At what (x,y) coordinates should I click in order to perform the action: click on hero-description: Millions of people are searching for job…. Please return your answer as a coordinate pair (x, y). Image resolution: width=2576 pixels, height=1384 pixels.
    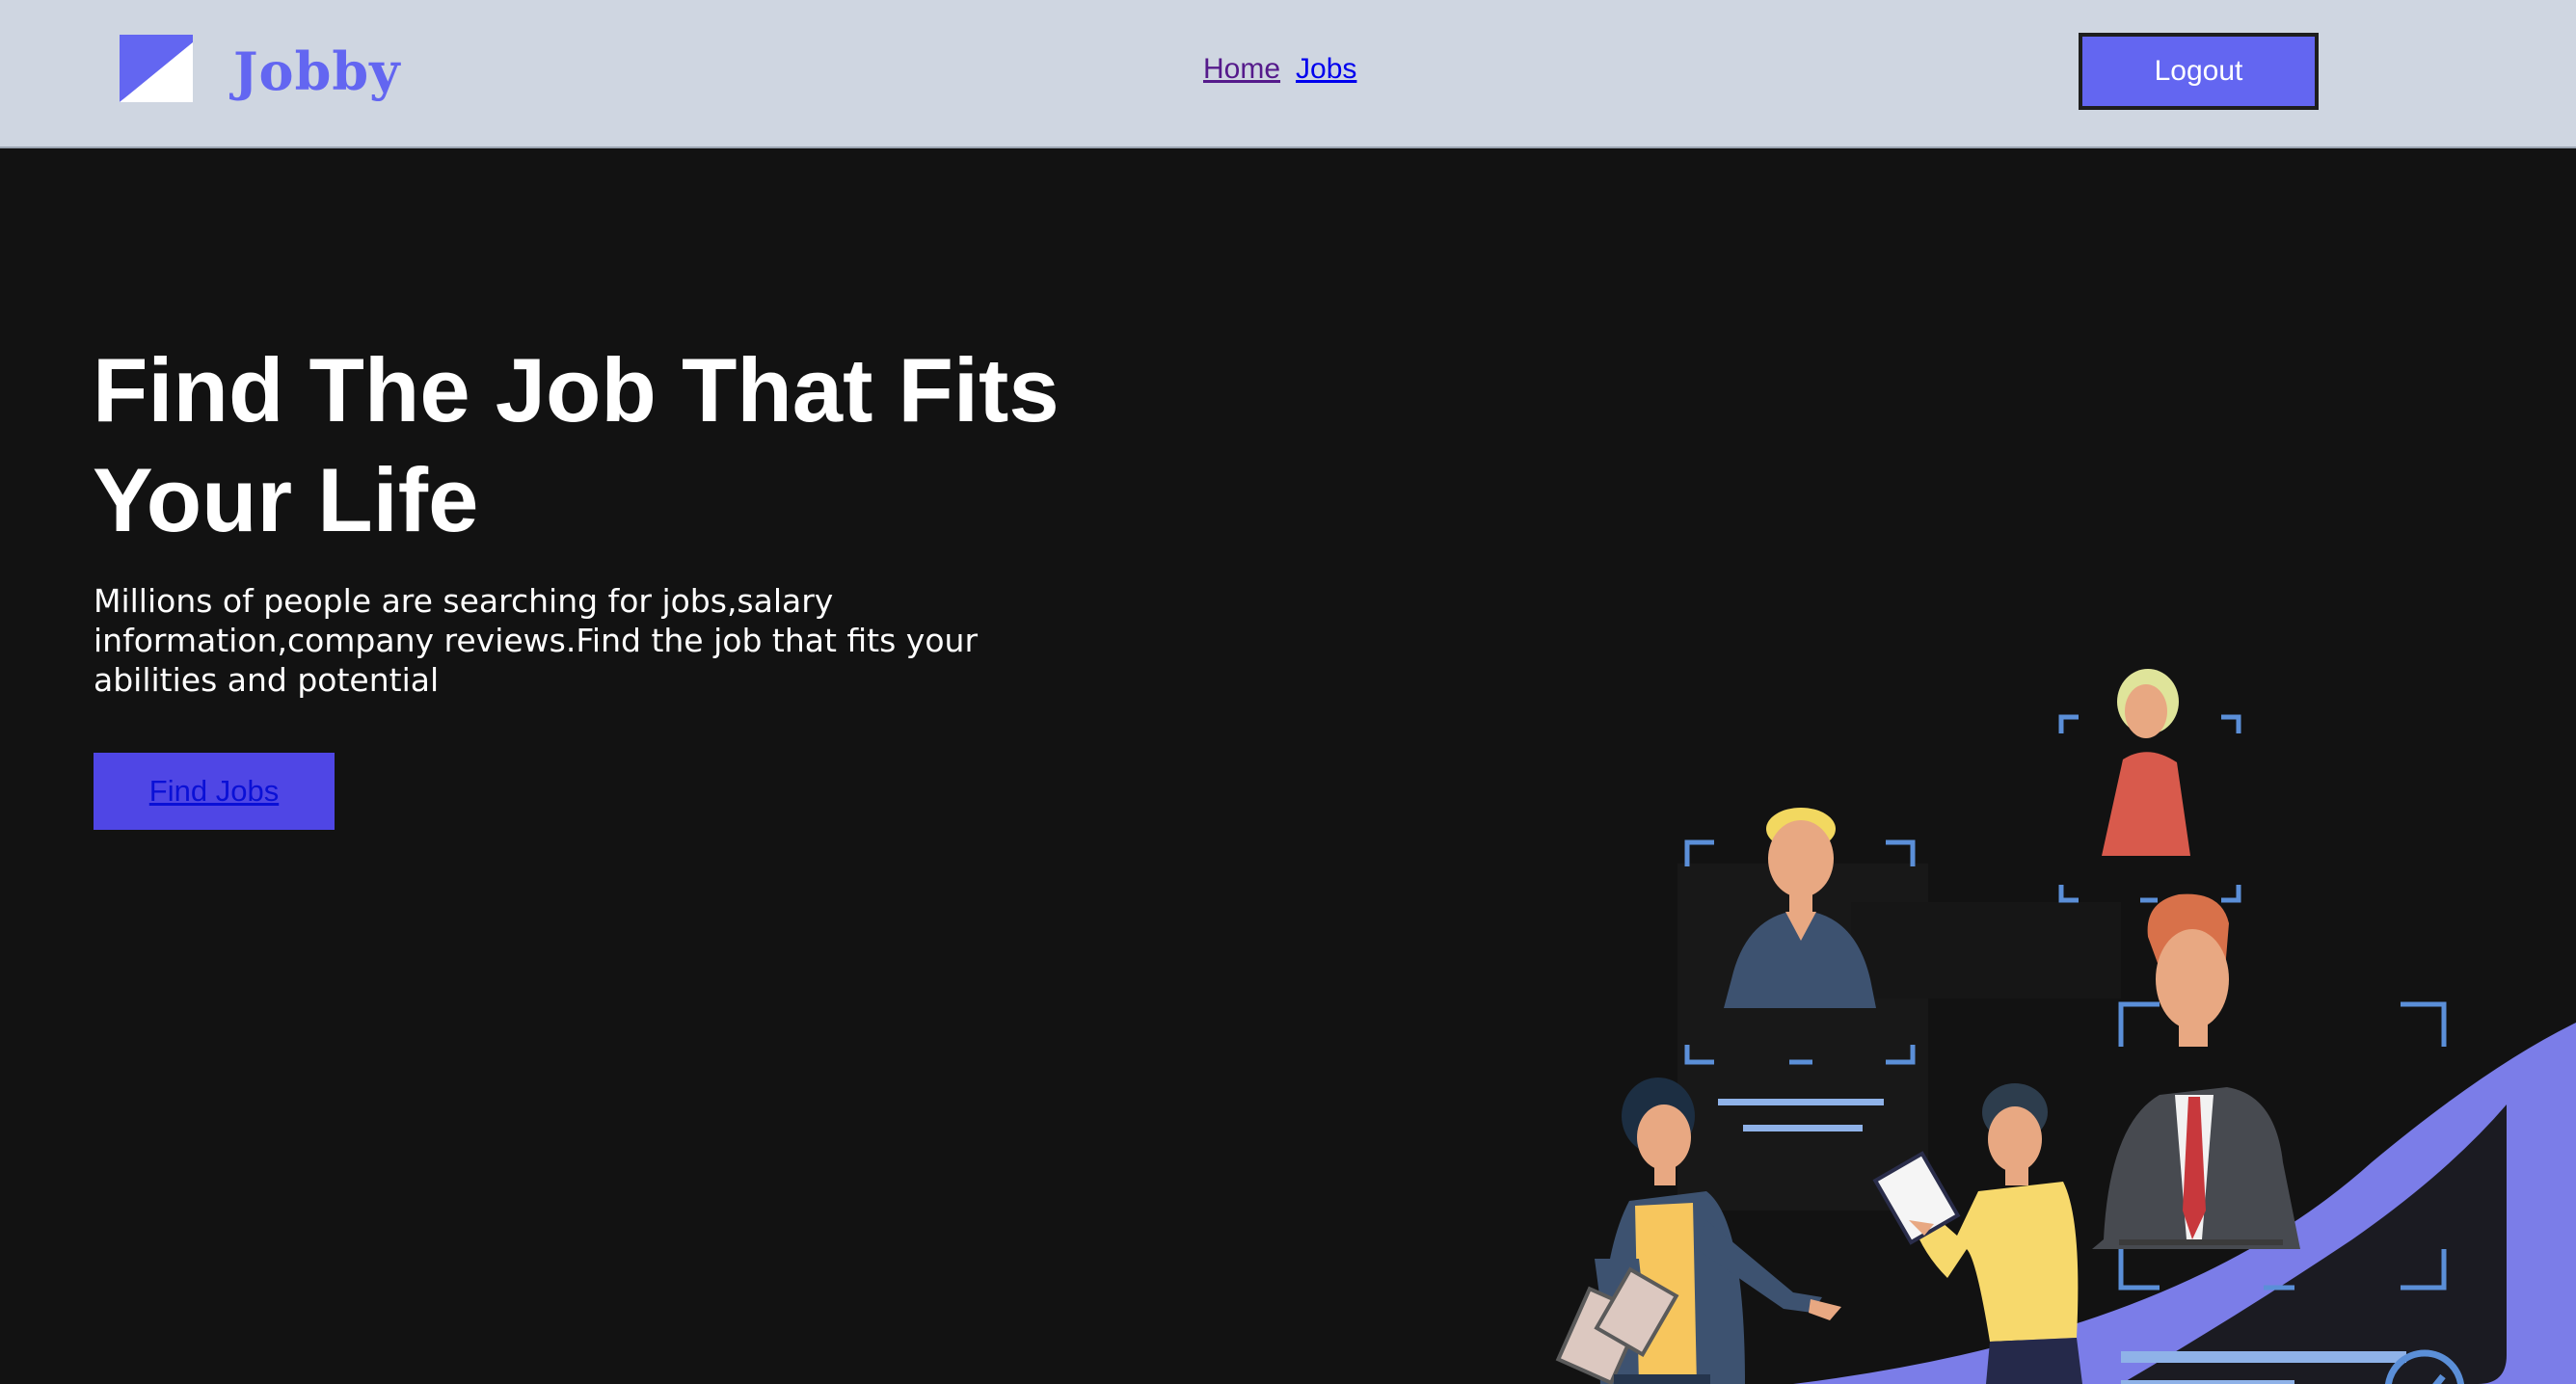
    Looking at the image, I should click on (537, 640).